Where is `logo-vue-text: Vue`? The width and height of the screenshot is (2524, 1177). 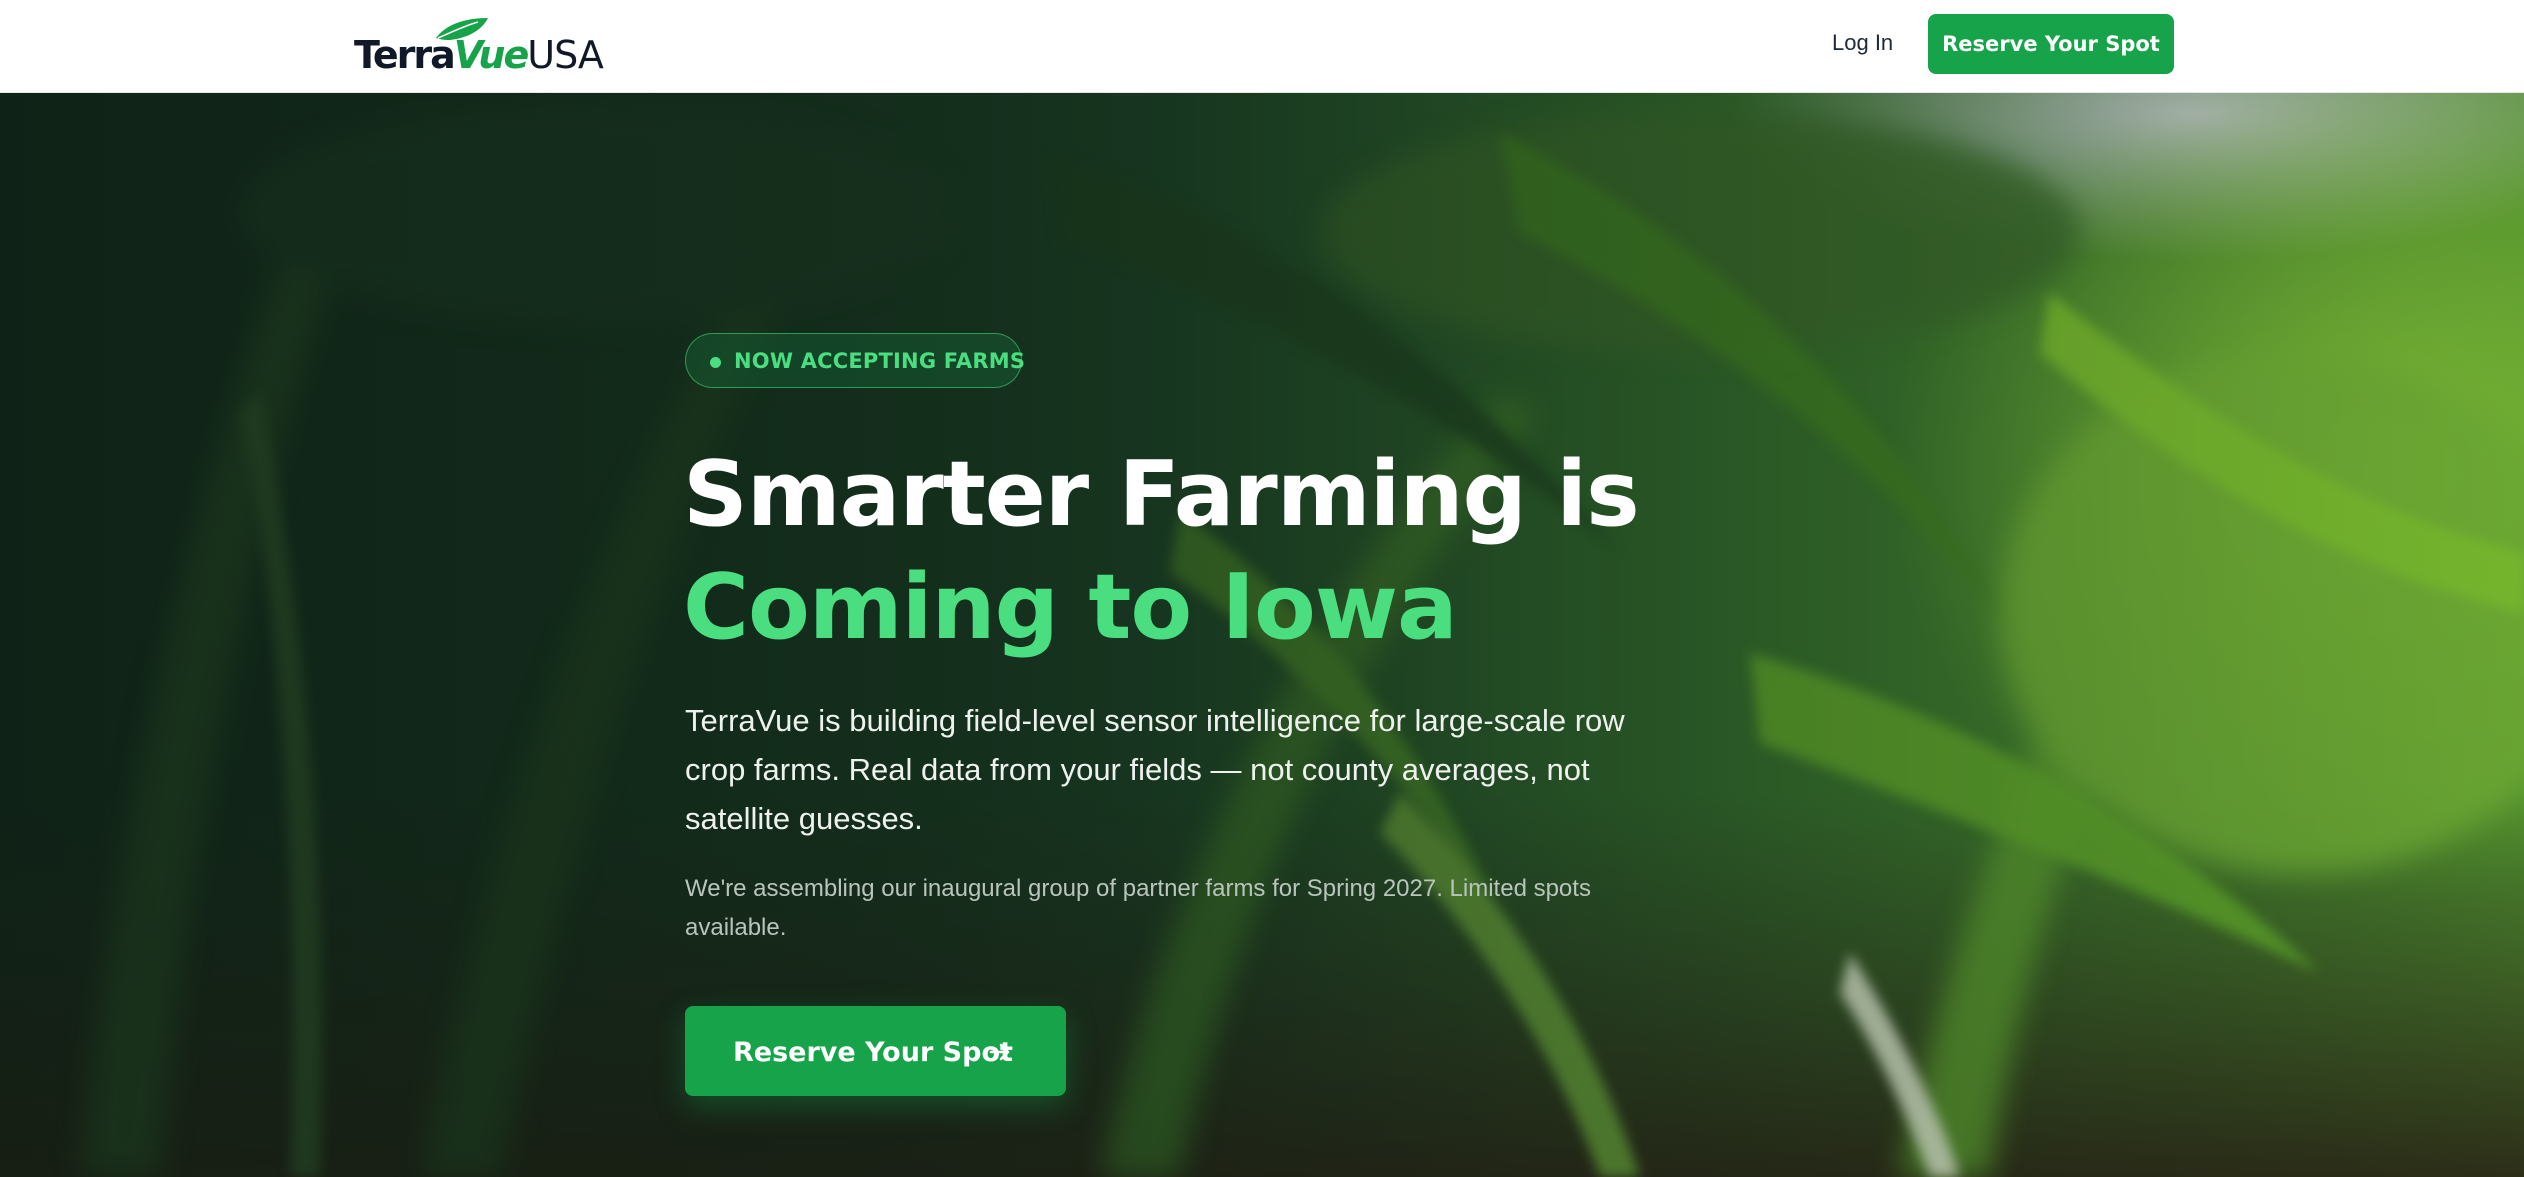
logo-vue-text: Vue is located at coordinates (491, 55).